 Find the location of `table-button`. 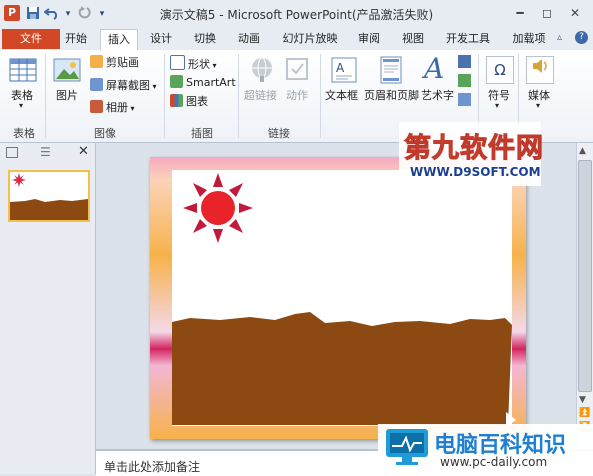

table-button is located at coordinates (23, 71).